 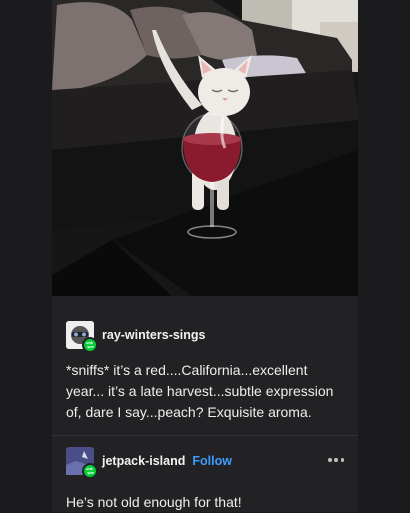 What do you see at coordinates (143, 461) in the screenshot?
I see `username: jetpack-island` at bounding box center [143, 461].